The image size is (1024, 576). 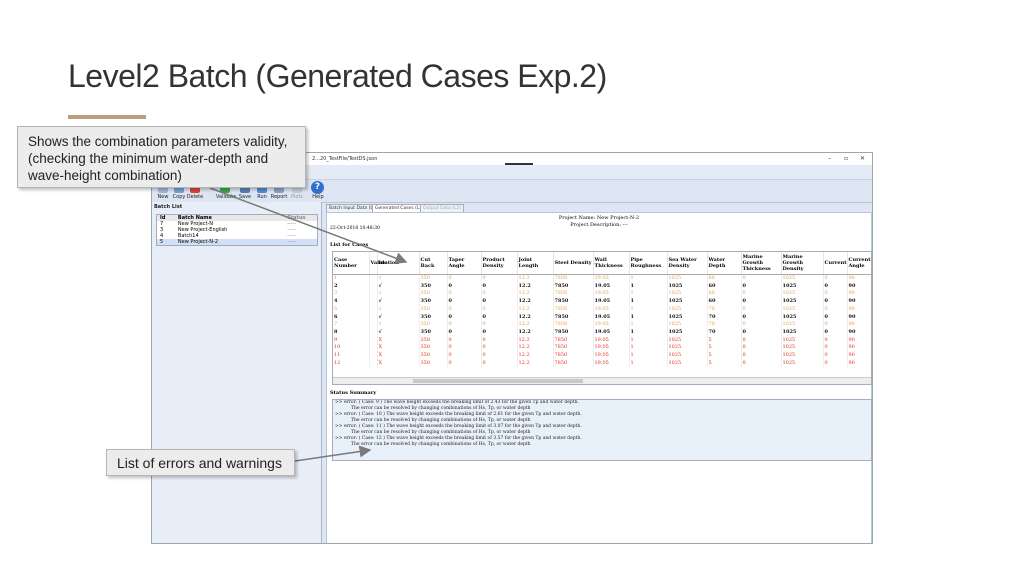 What do you see at coordinates (351, 286) in the screenshot?
I see `table-cell: 2` at bounding box center [351, 286].